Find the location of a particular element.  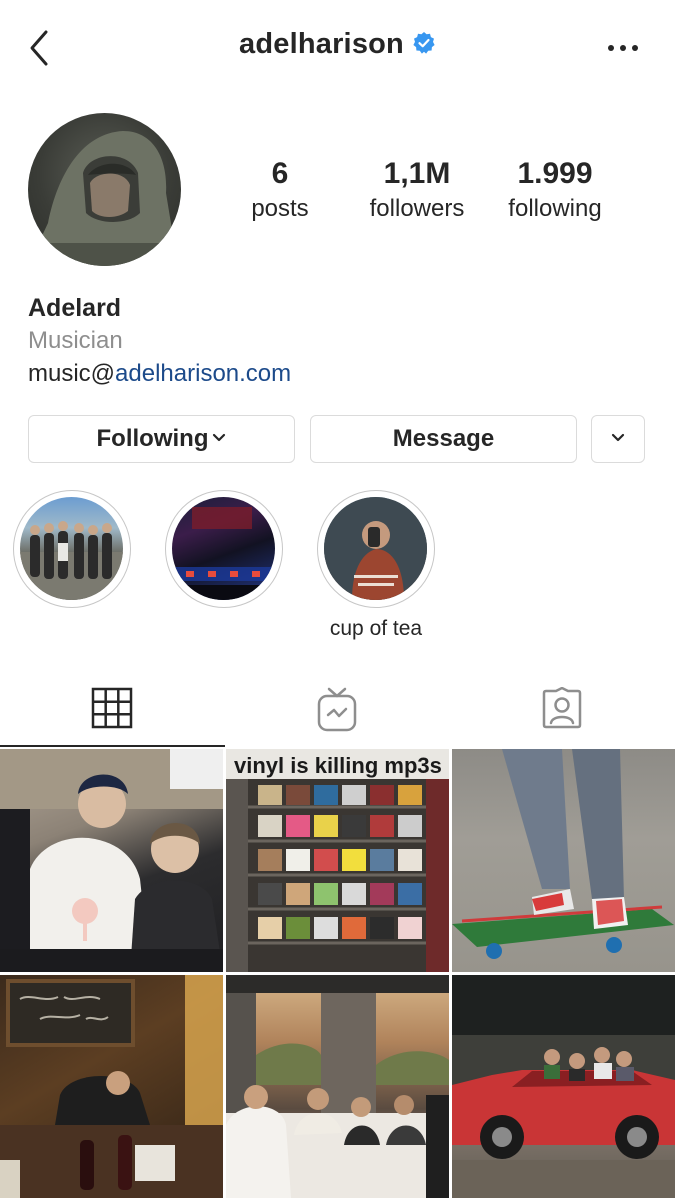

post-thumbnail: vinyl is killing mp3s is located at coordinates (337, 860).